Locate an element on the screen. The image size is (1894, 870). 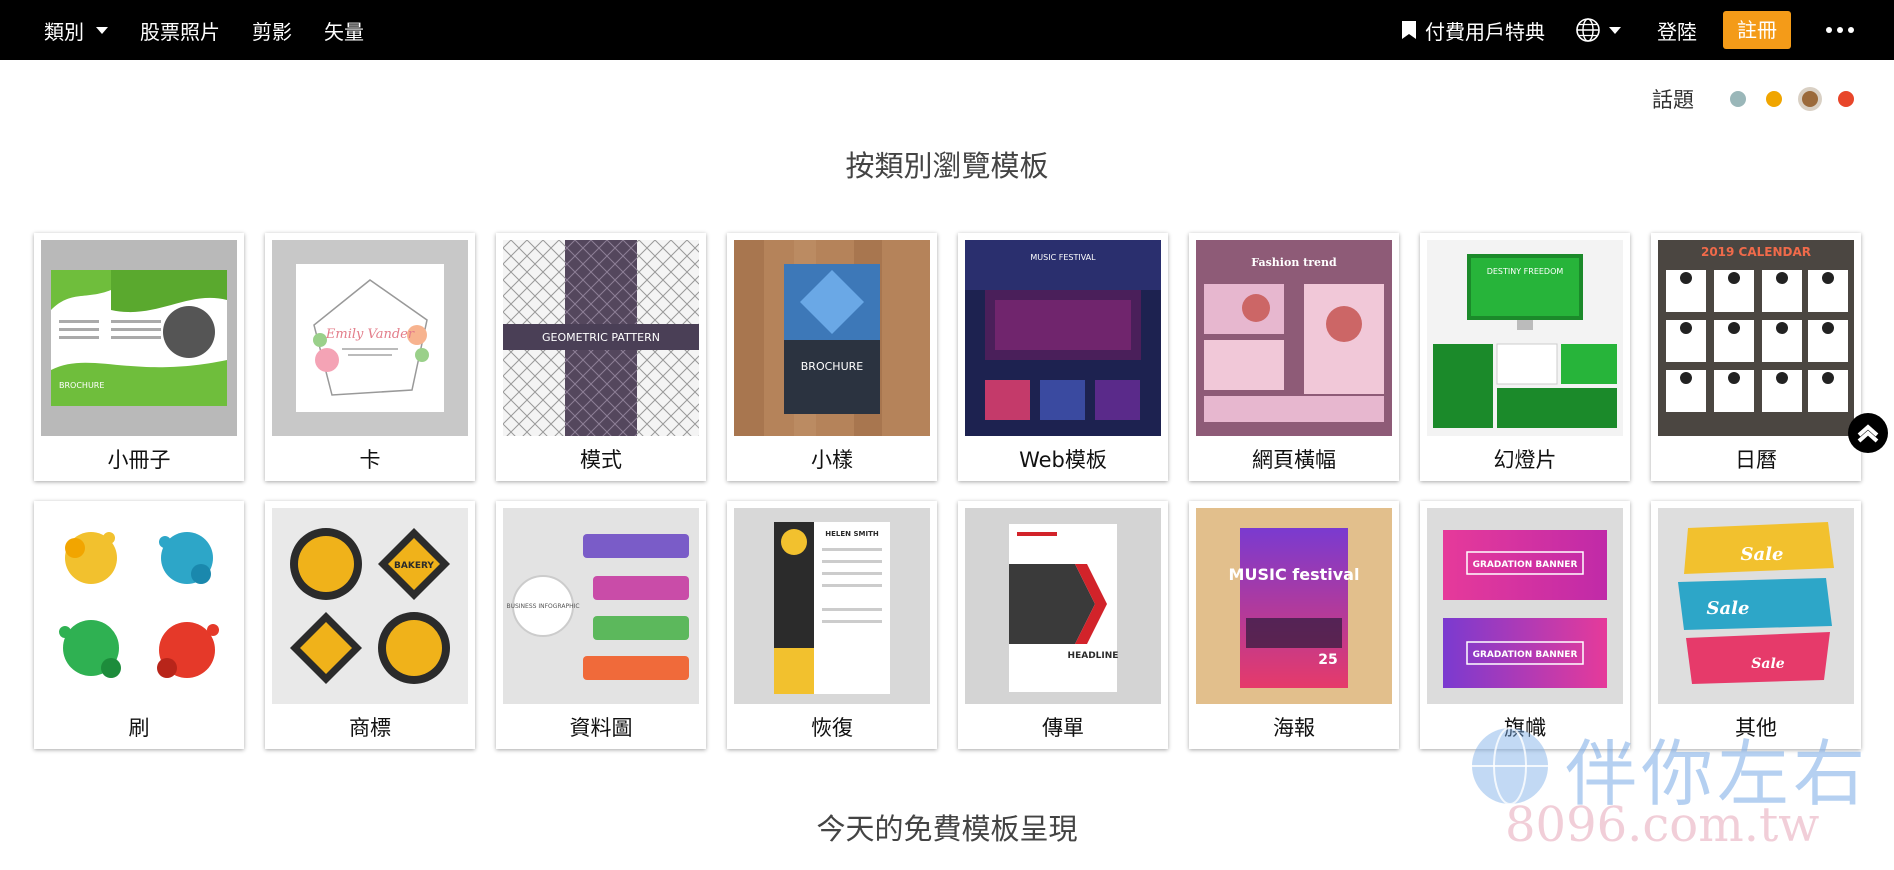
category-card-flyer: HEADLINE 傳單 is located at coordinates (1063, 625).